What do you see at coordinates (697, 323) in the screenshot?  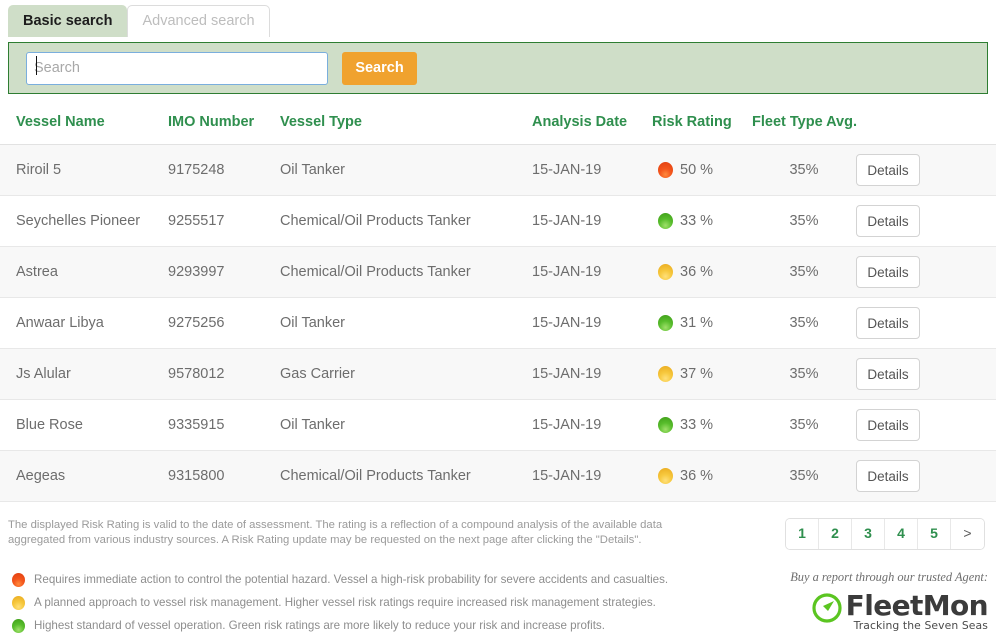 I see `risk-value: 31 %` at bounding box center [697, 323].